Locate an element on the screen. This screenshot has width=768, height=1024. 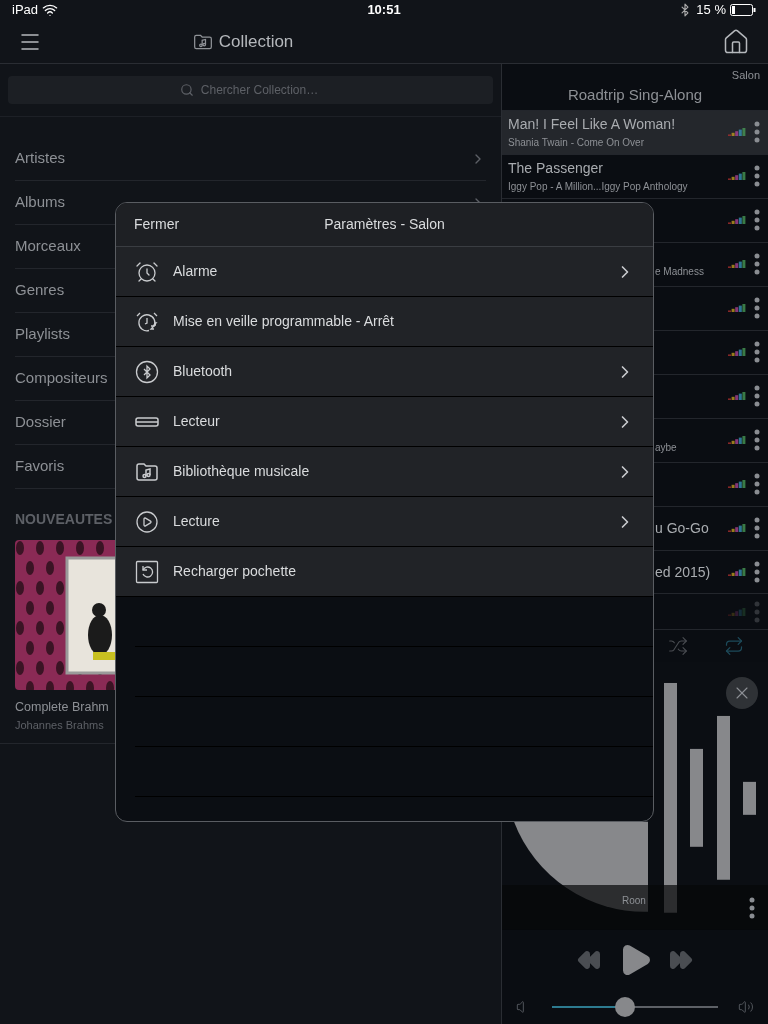
close-button: Fermer is located at coordinates (157, 224).